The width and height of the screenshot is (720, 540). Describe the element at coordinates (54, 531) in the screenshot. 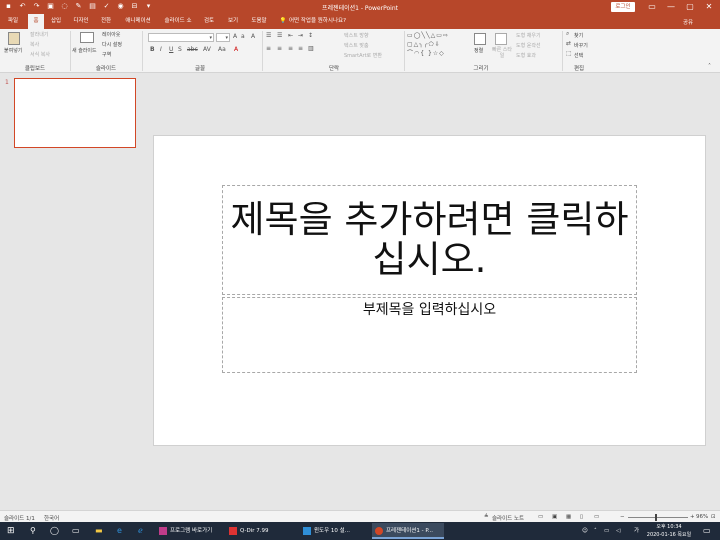

I see `cortana-icon: ◯` at that location.